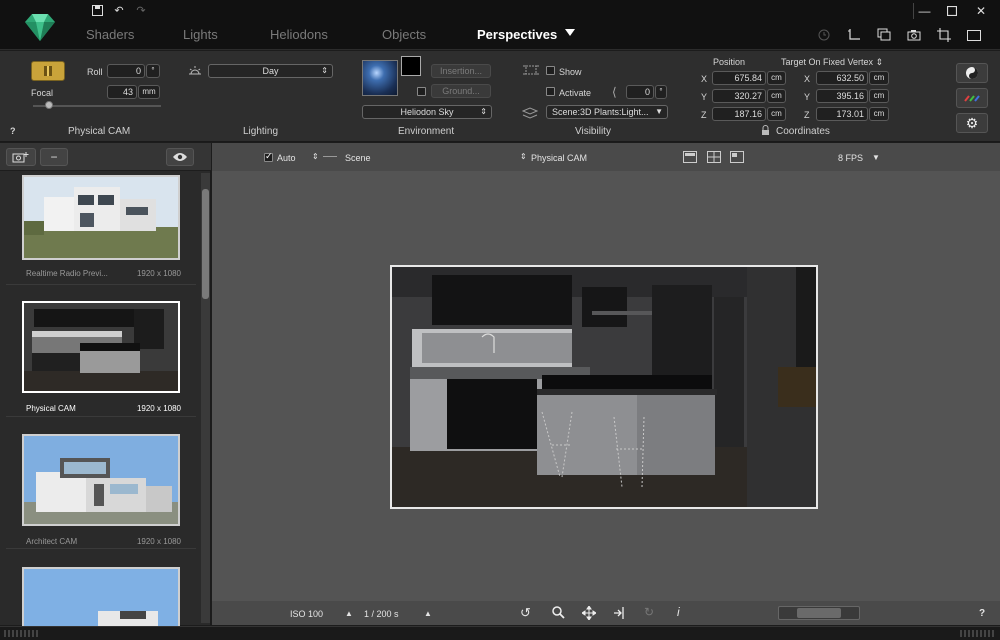 This screenshot has height=640, width=1000. I want to click on tab-heliodons: Heliodons, so click(299, 34).